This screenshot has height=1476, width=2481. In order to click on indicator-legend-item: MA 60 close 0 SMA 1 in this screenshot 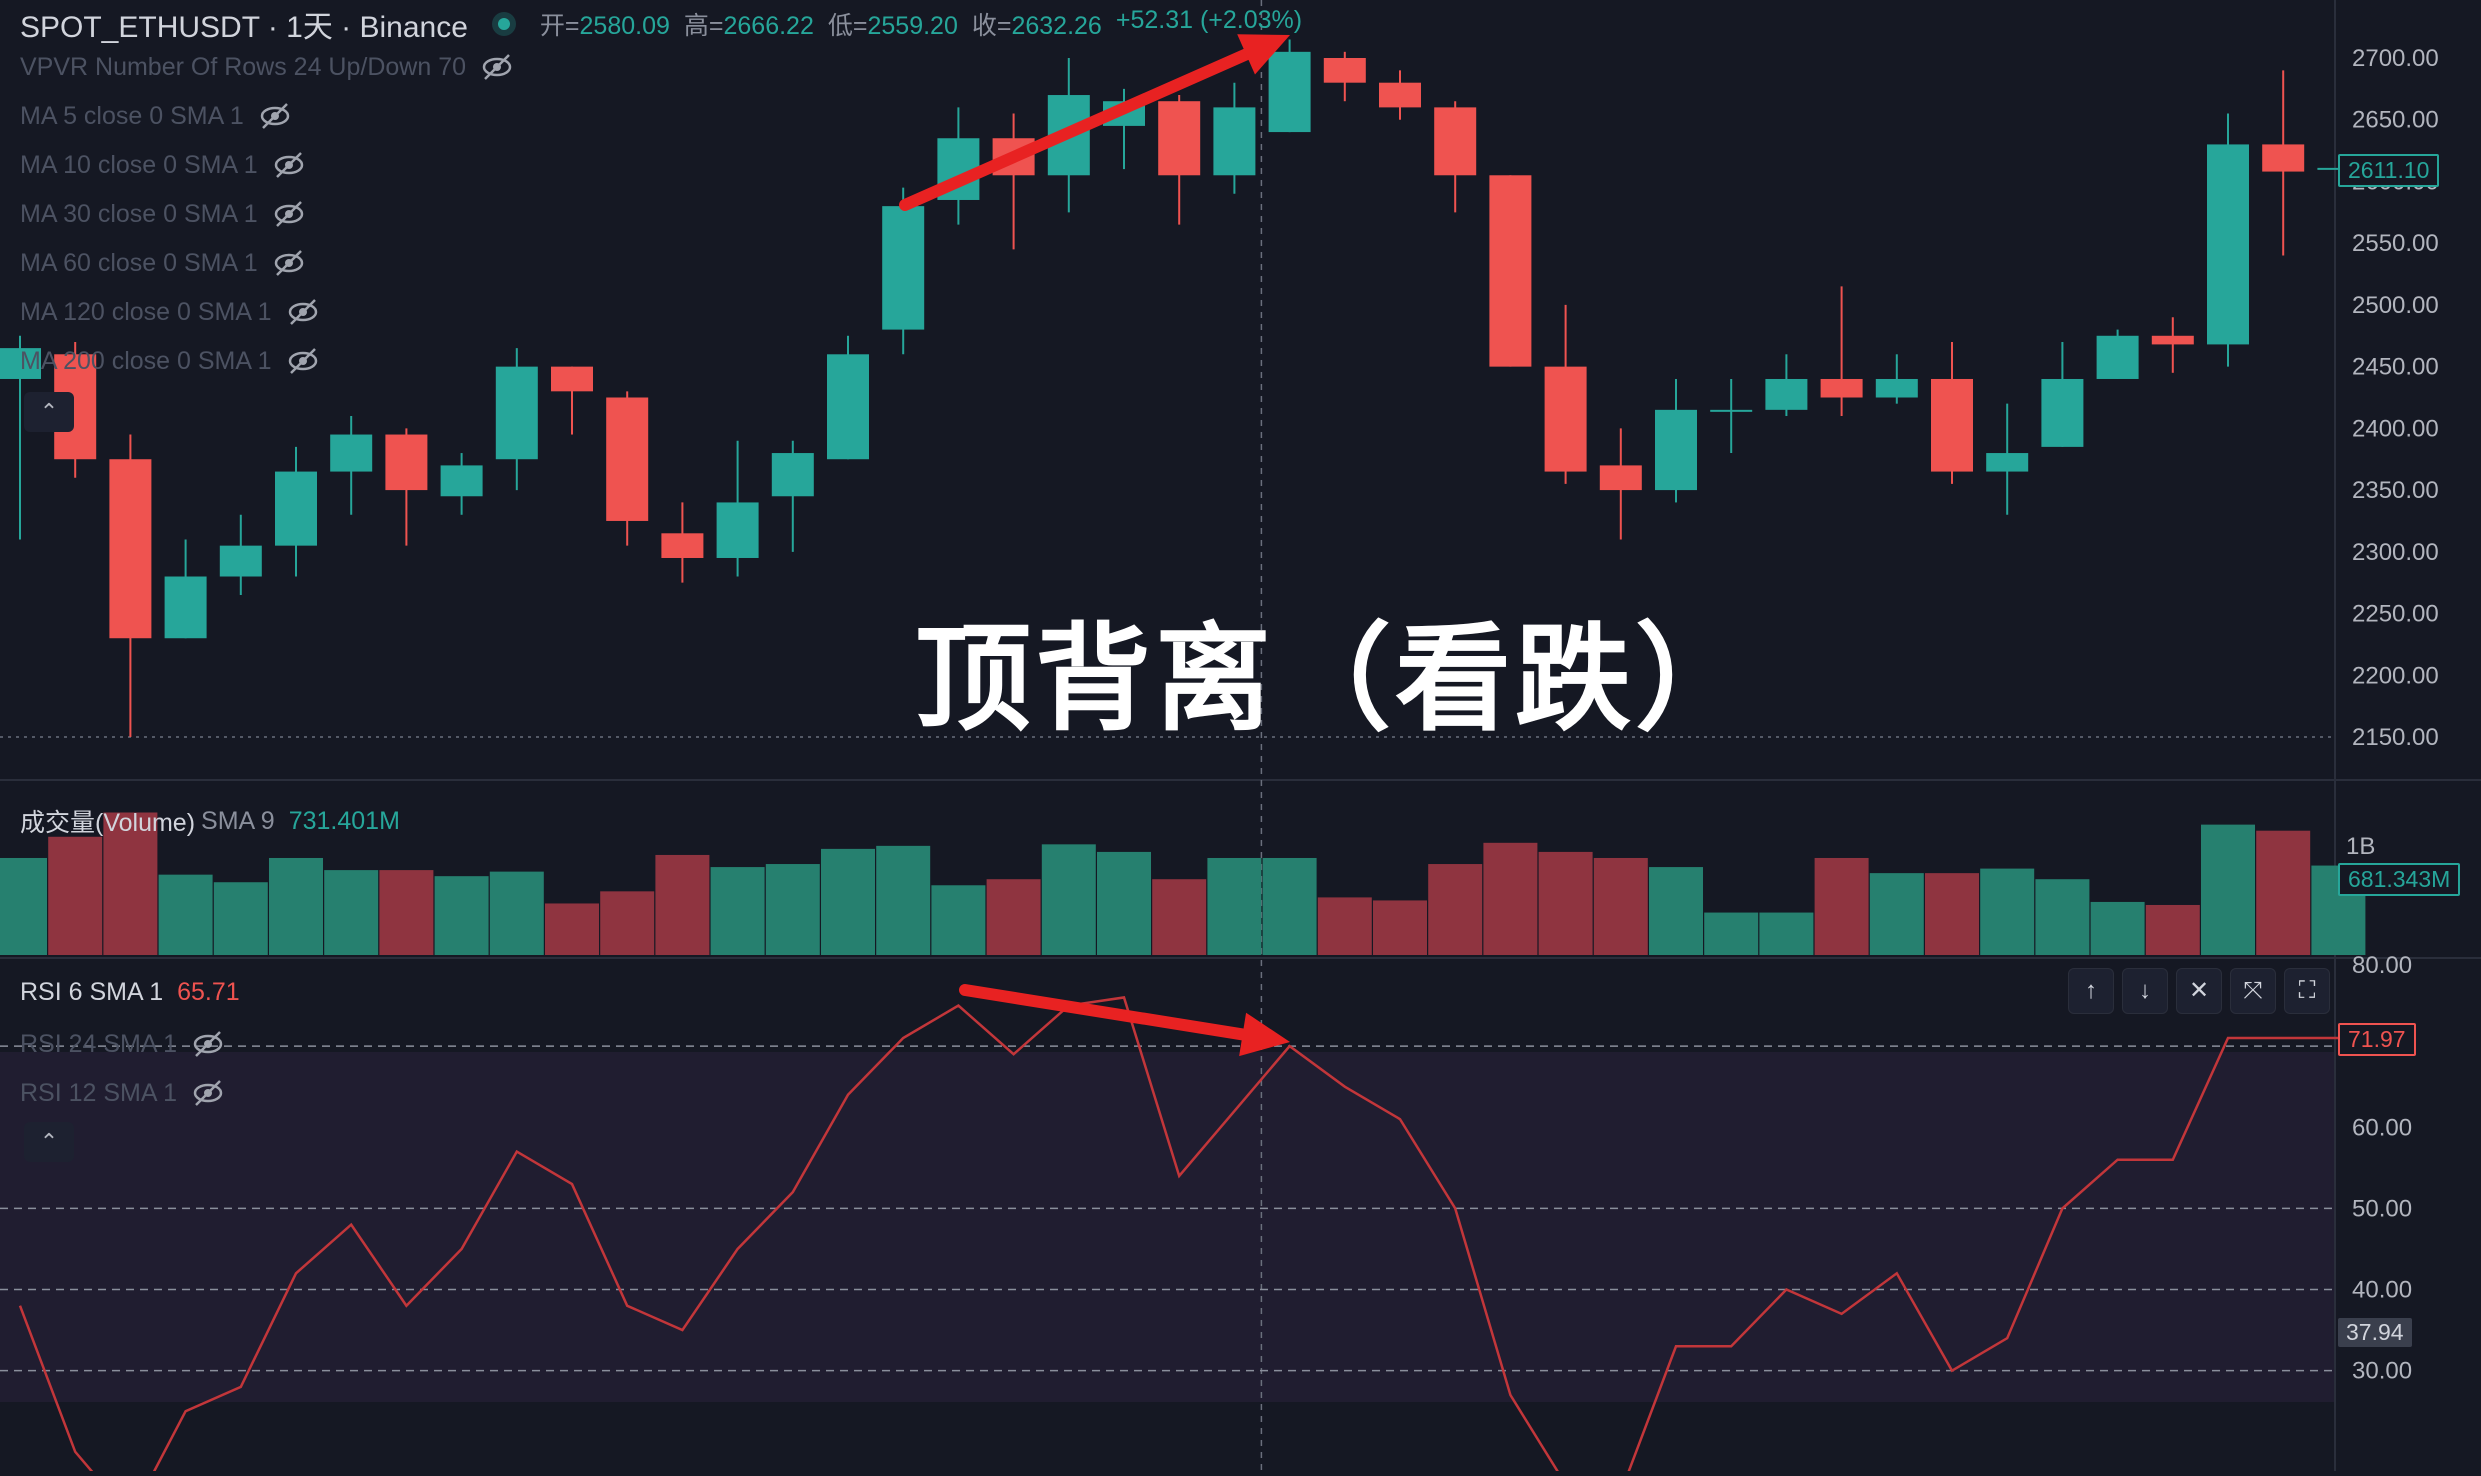, I will do `click(163, 263)`.